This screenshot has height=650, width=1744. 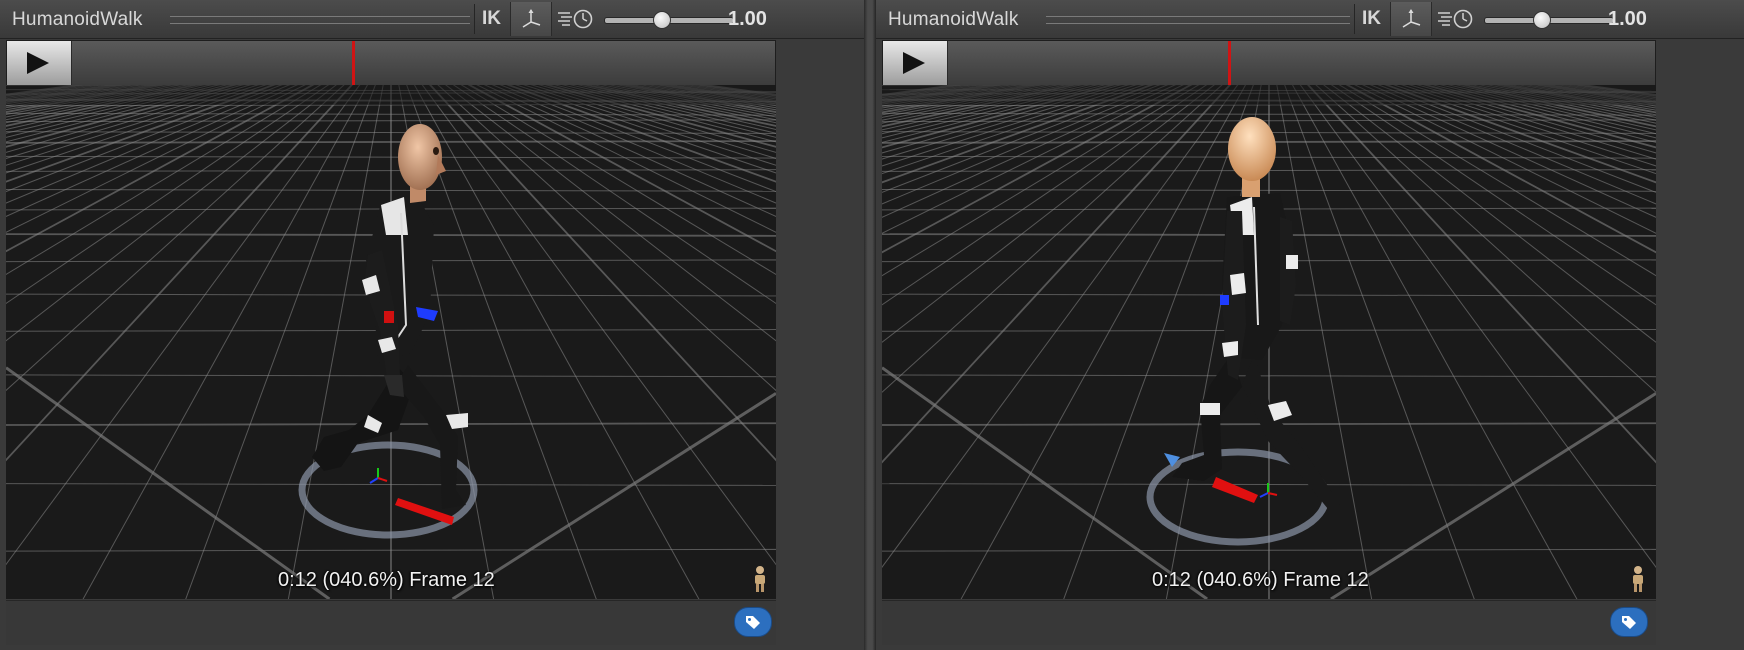 I want to click on panel-divider, so click(x=870, y=325).